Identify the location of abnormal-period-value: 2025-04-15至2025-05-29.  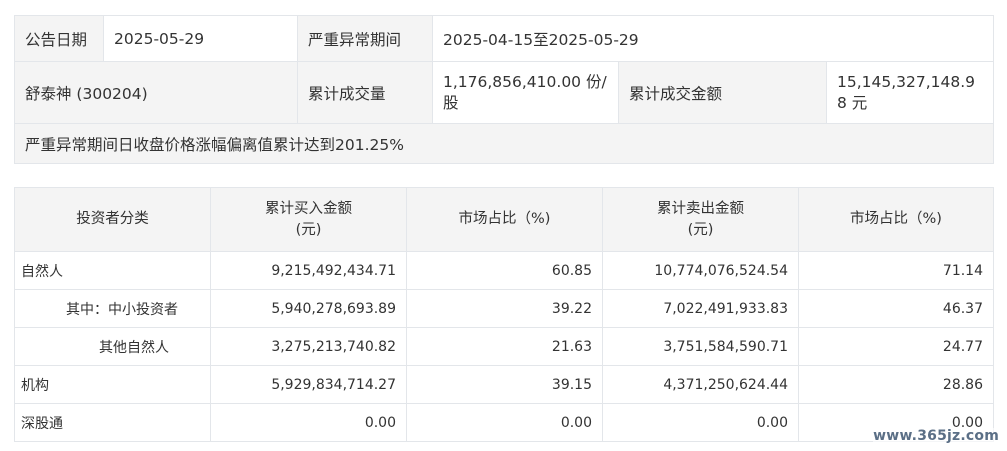
(713, 38).